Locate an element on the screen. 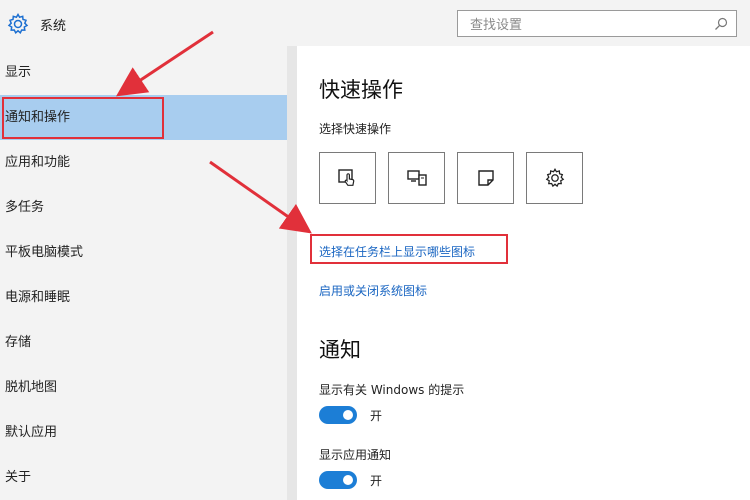 The image size is (750, 500). quick-action-tile-tablet is located at coordinates (347, 178).